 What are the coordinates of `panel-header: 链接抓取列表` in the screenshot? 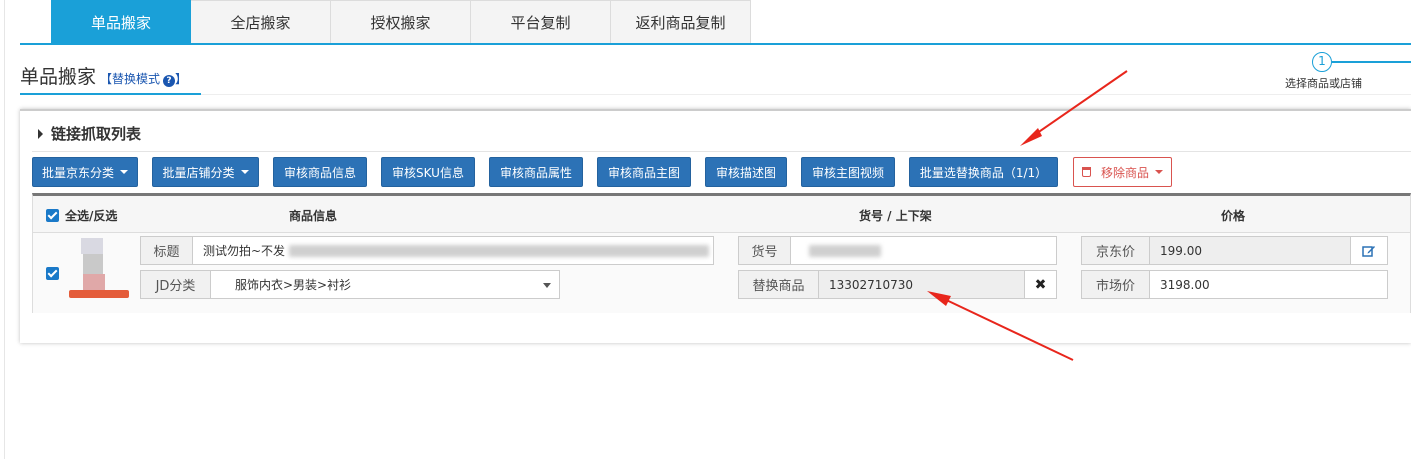 It's located at (89, 133).